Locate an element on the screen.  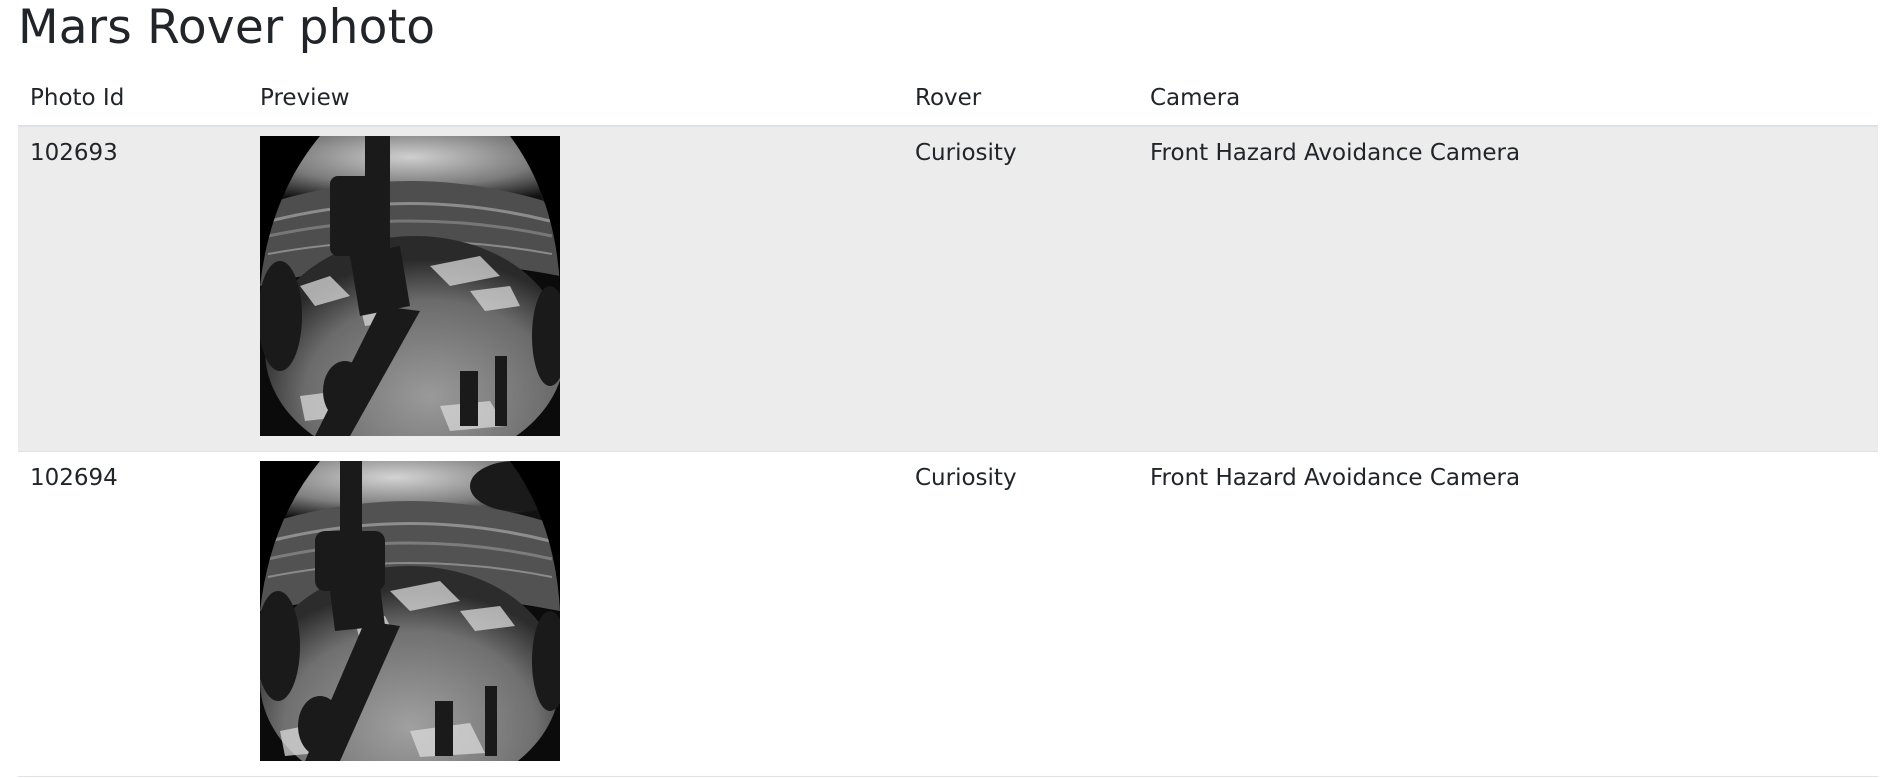
header-row: Photo Id Preview Rover Camera is located at coordinates (948, 99).